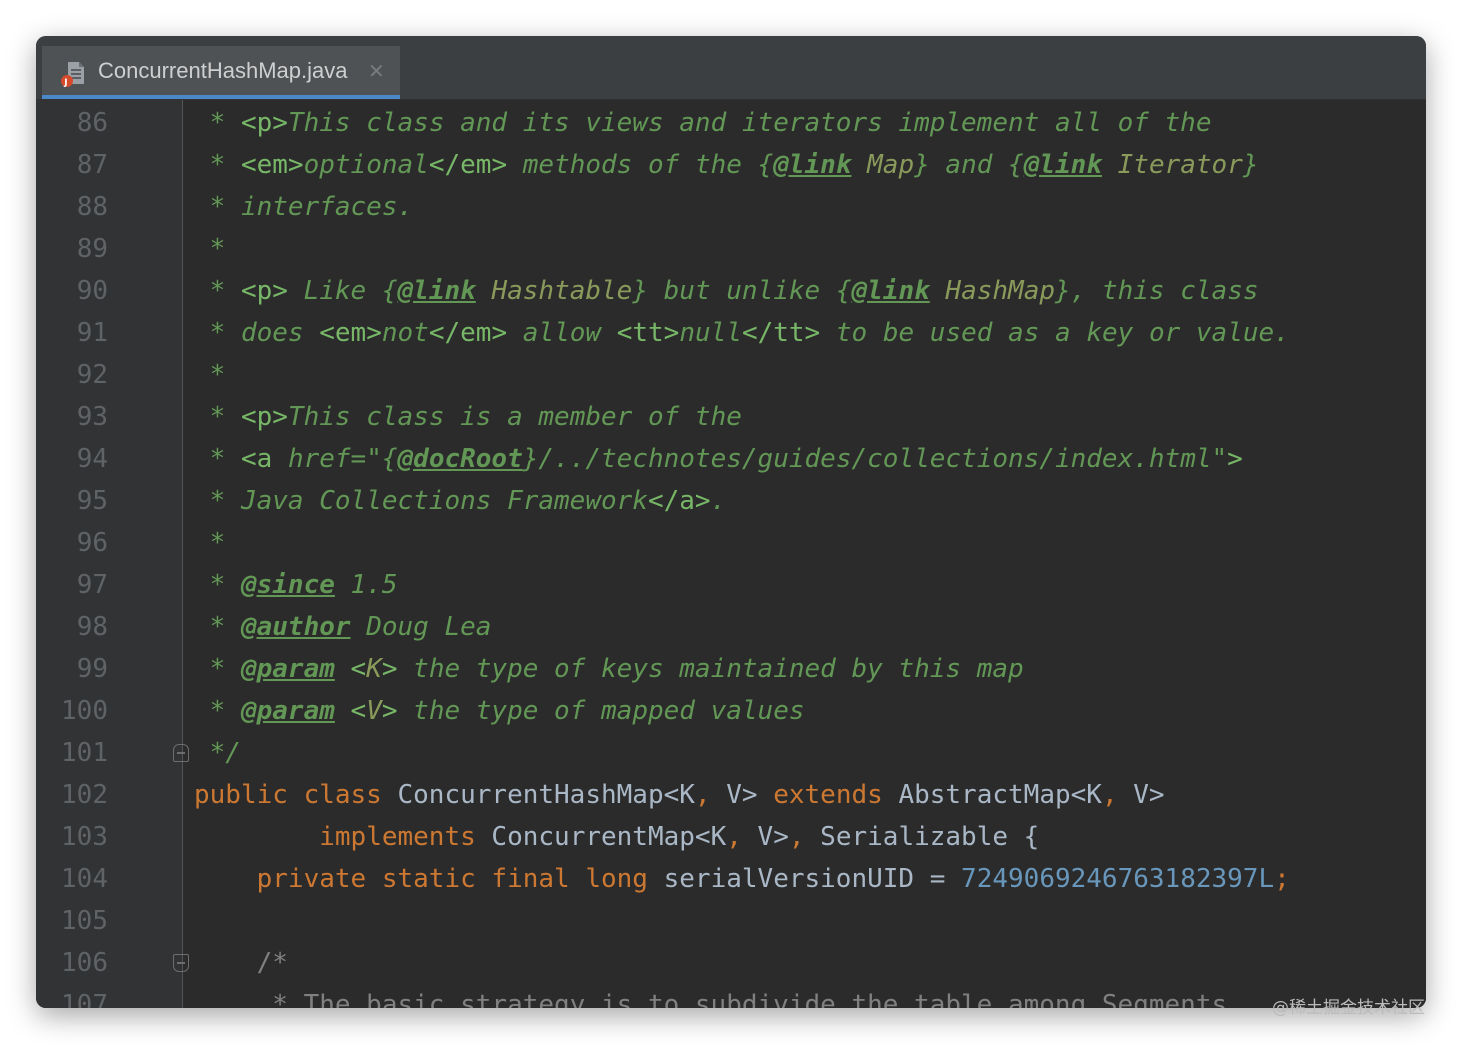 This screenshot has width=1462, height=1044. Describe the element at coordinates (731, 753) in the screenshot. I see `code-line: 101 */` at that location.